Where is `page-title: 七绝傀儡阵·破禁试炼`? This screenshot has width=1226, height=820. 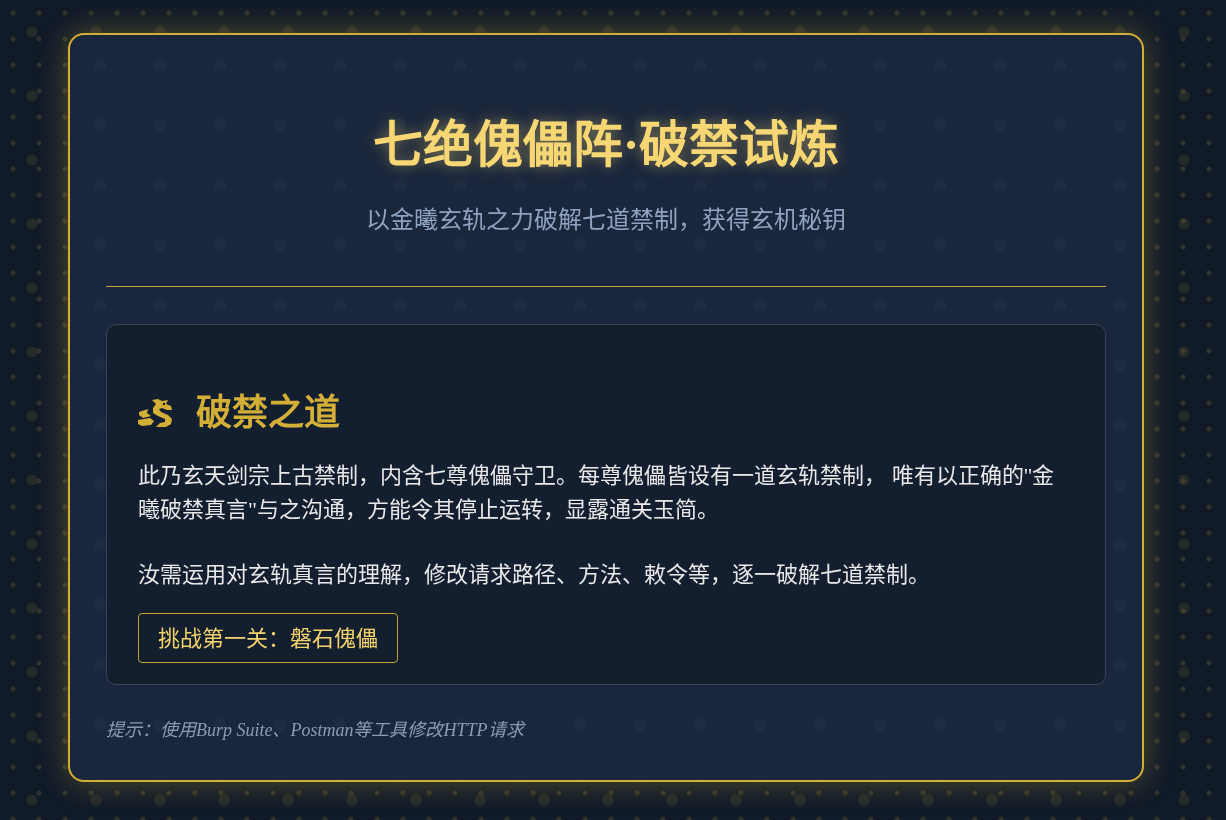
page-title: 七绝傀儡阵·破禁试炼 is located at coordinates (606, 145).